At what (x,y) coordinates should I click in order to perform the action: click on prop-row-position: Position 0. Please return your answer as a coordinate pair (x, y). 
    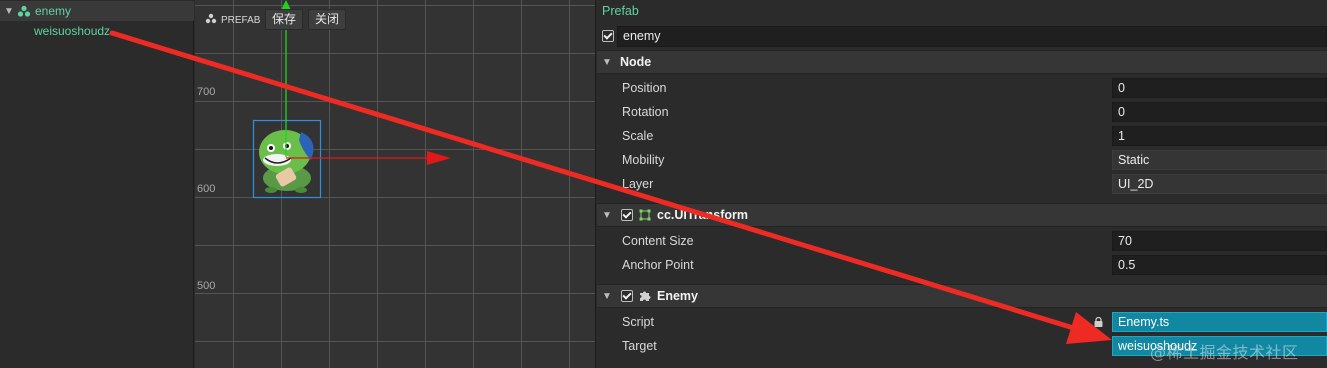
    Looking at the image, I should click on (962, 88).